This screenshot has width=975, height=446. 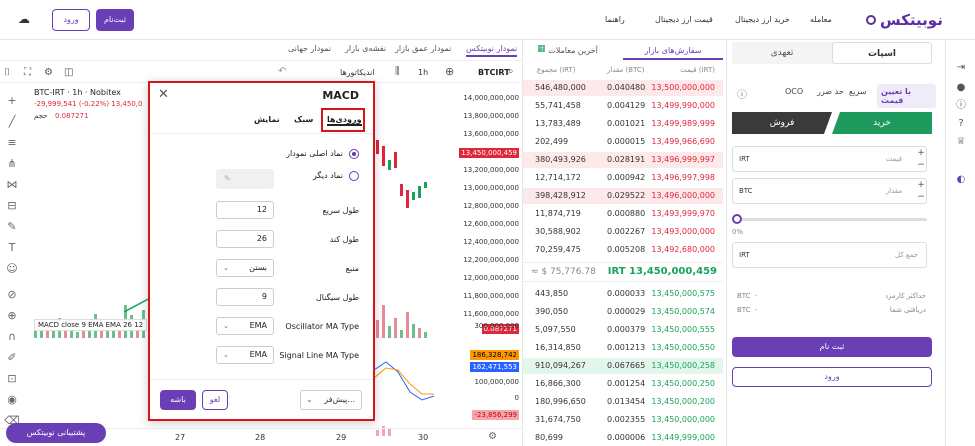 I want to click on settings-icon: ⚙, so click(x=48, y=72).